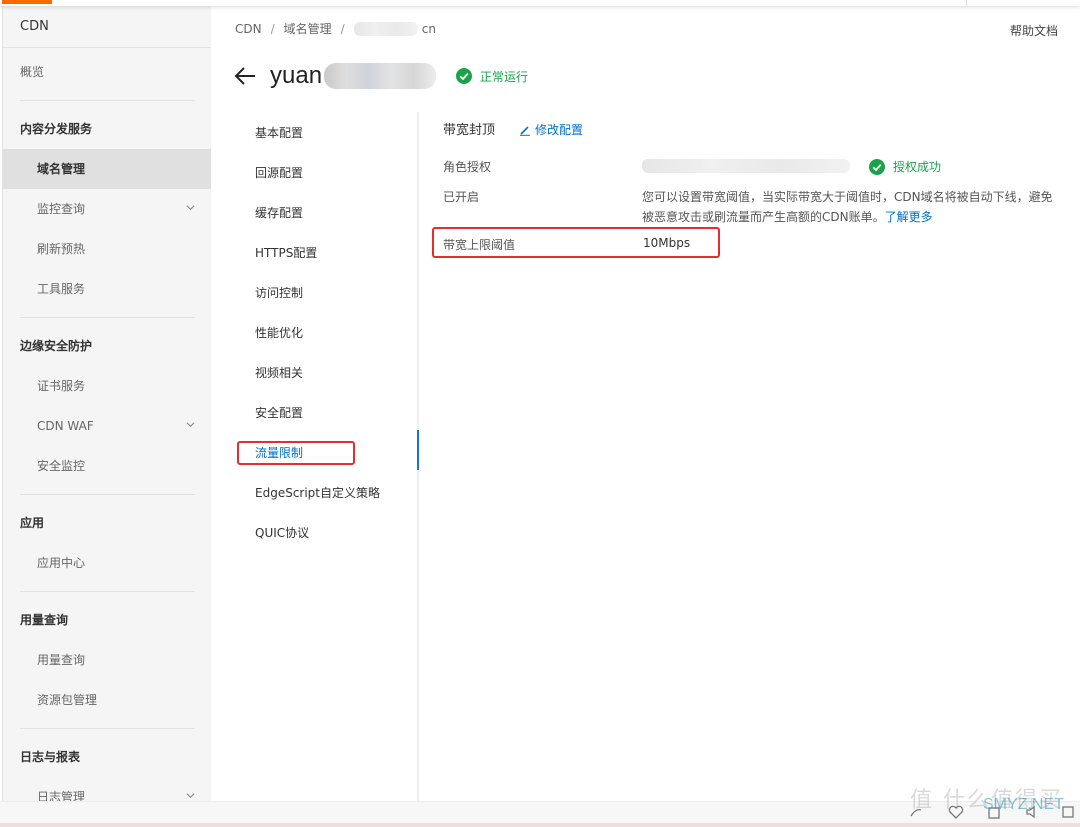  I want to click on tab-https-config: HTTPS配置, so click(327, 253).